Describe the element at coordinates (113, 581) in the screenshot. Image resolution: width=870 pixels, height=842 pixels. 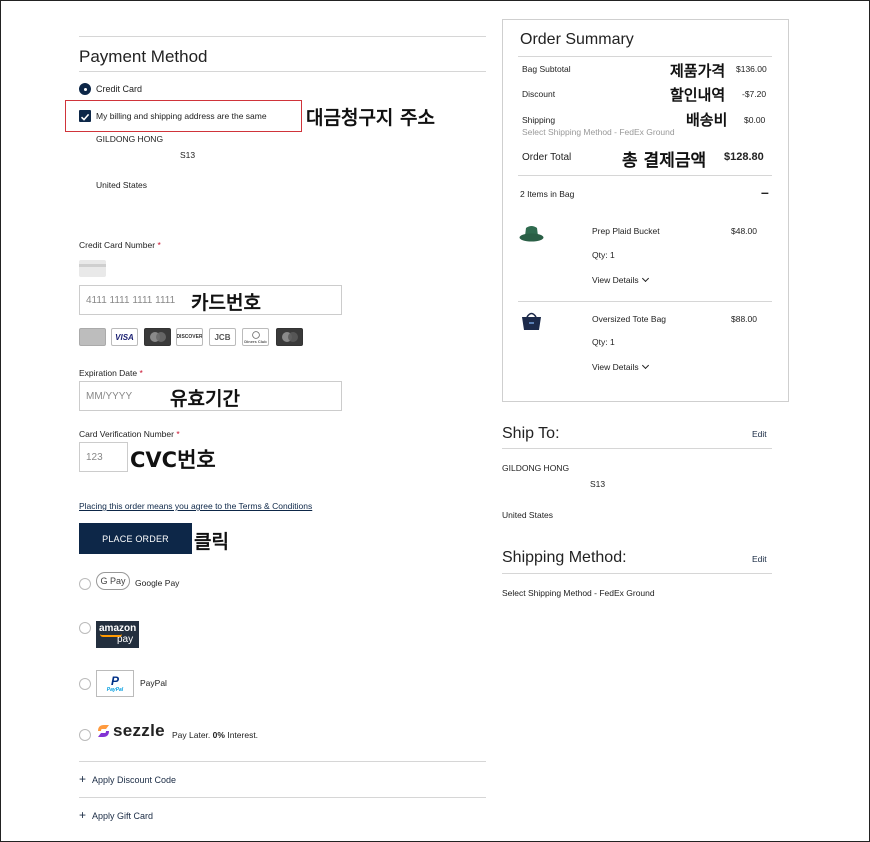
I see `google-pay-logo: G Pay` at that location.